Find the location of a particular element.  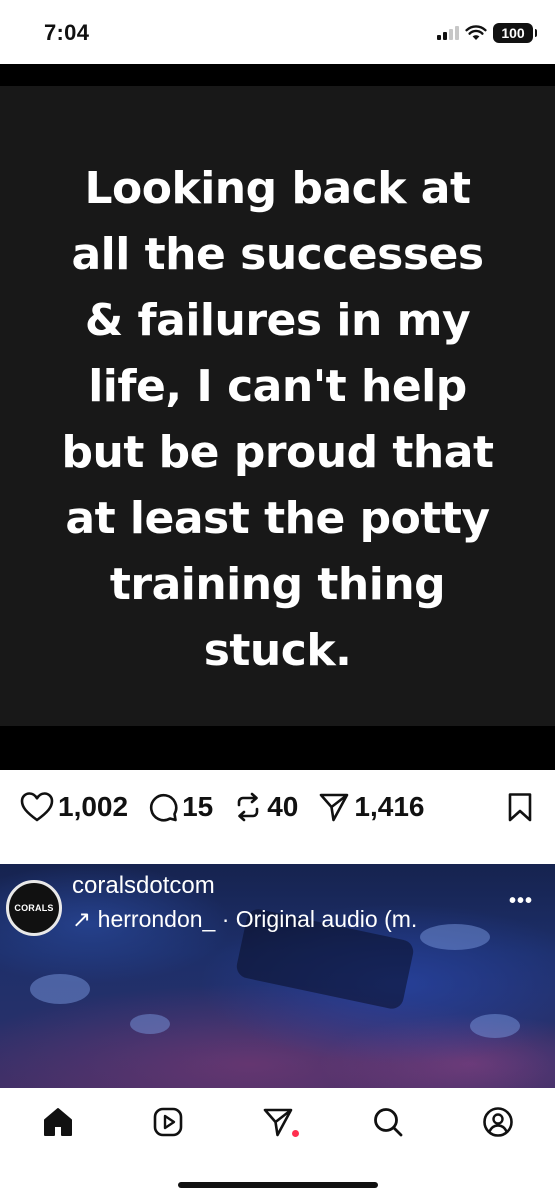

more-icon: ••• is located at coordinates (521, 901).